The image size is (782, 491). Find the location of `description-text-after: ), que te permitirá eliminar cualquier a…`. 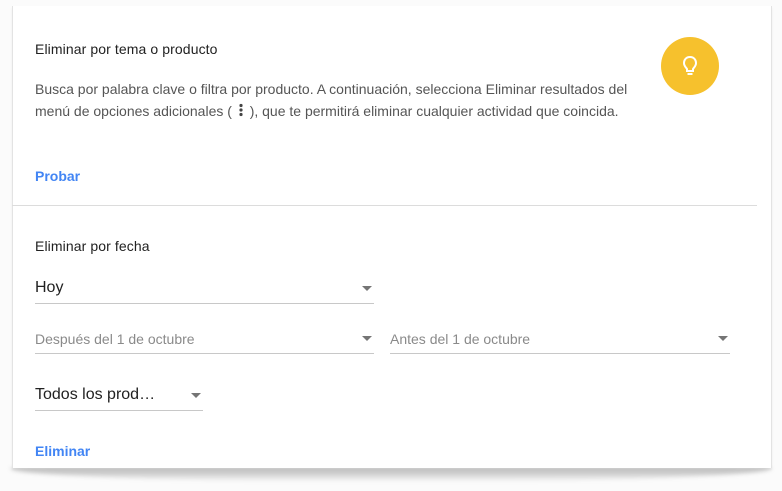

description-text-after: ), que te permitirá eliminar cualquier a… is located at coordinates (434, 111).